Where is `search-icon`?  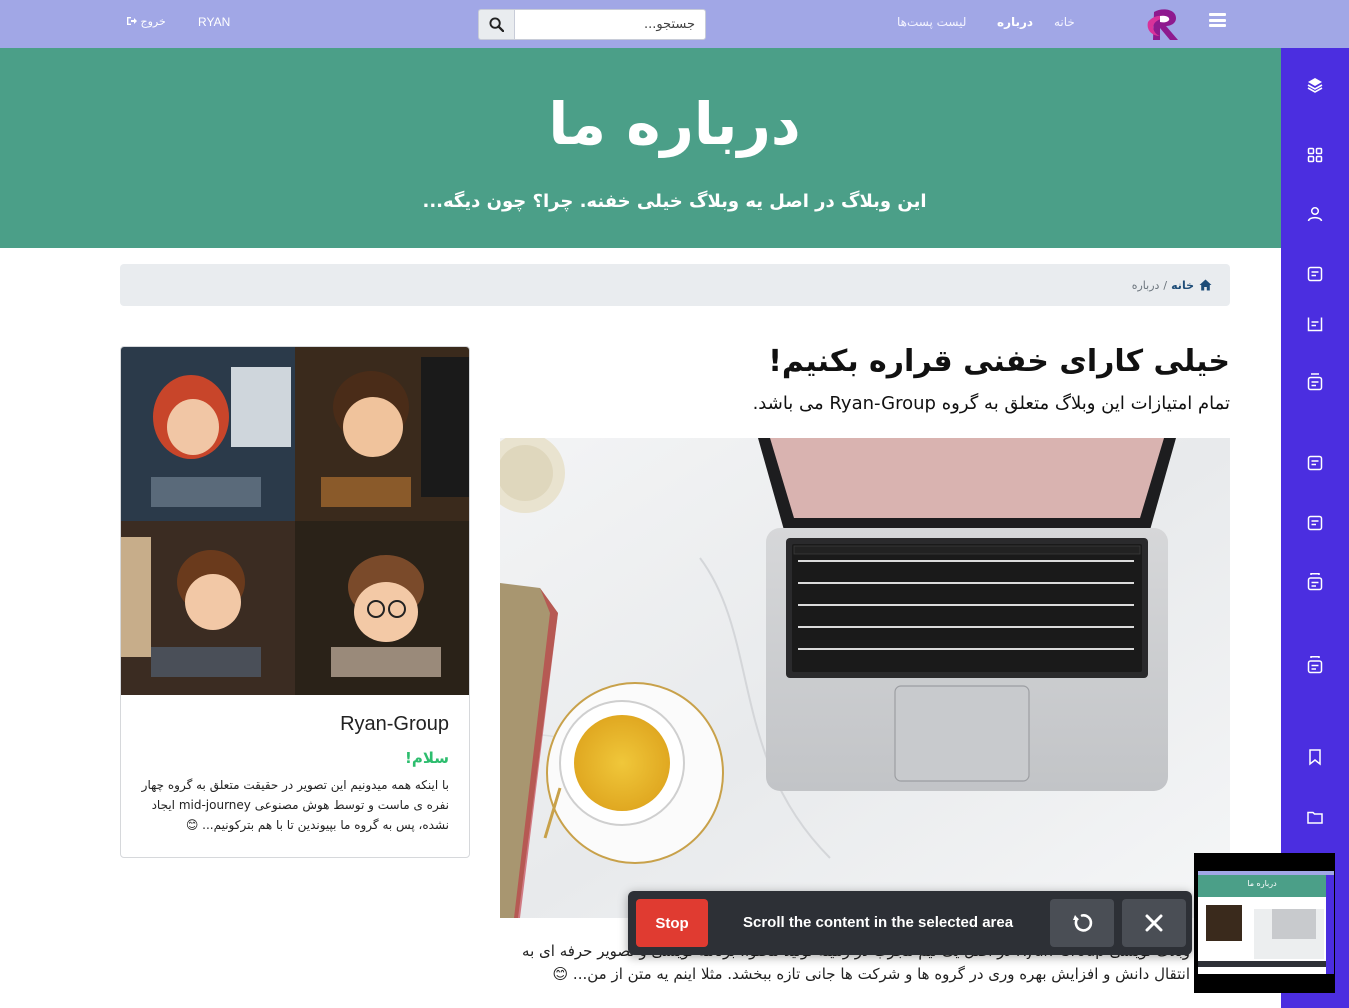 search-icon is located at coordinates (496, 24).